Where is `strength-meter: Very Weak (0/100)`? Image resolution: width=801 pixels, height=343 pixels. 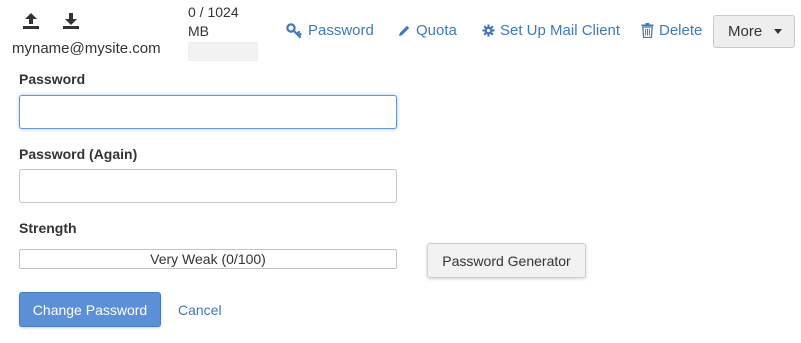
strength-meter: Very Weak (0/100) is located at coordinates (208, 259).